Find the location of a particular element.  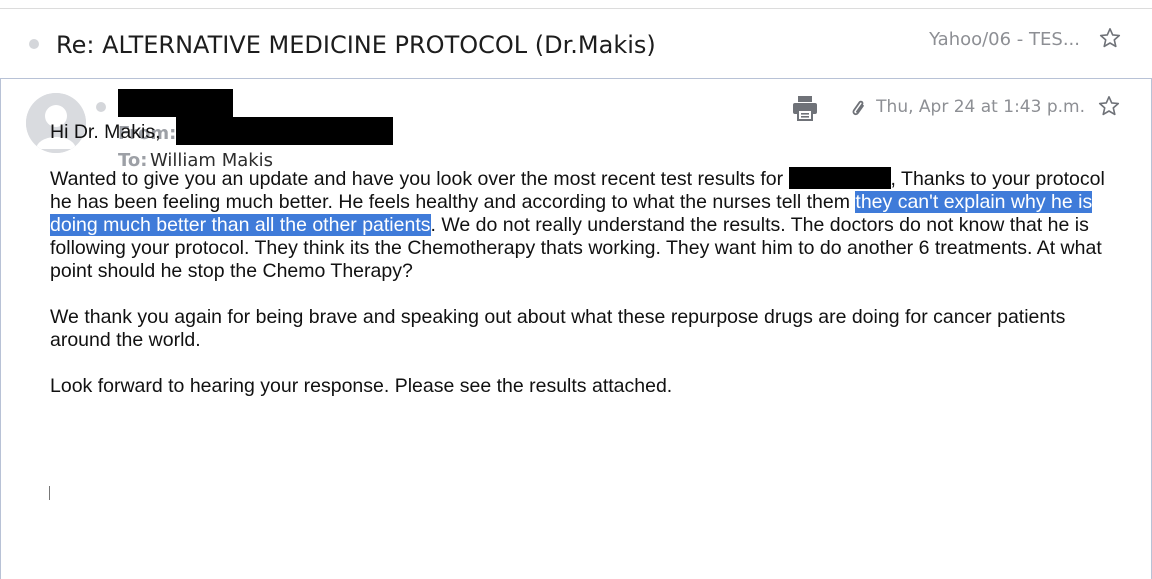

unread-dot-icon is located at coordinates (34, 44).